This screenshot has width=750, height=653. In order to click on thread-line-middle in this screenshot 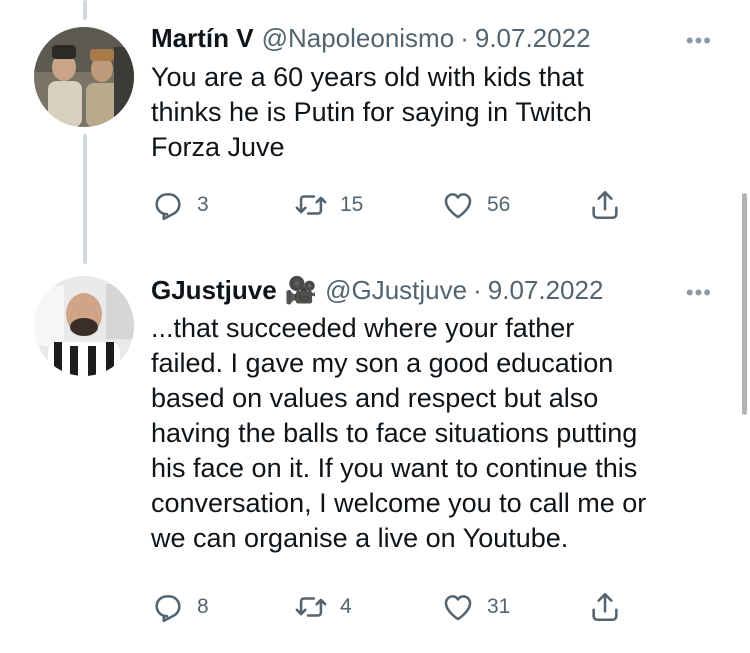, I will do `click(85, 199)`.